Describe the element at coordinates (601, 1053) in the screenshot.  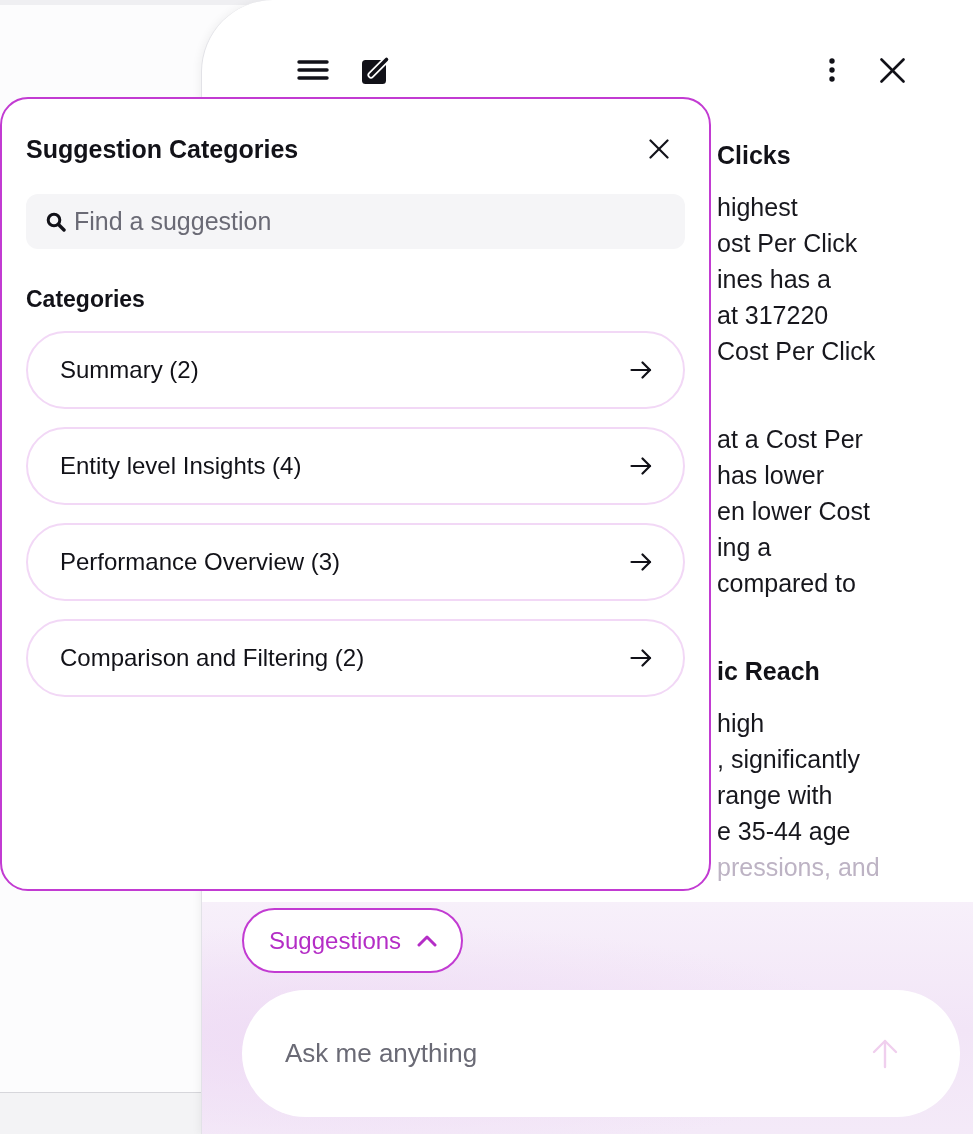
I see `message-input: Ask me anything` at that location.